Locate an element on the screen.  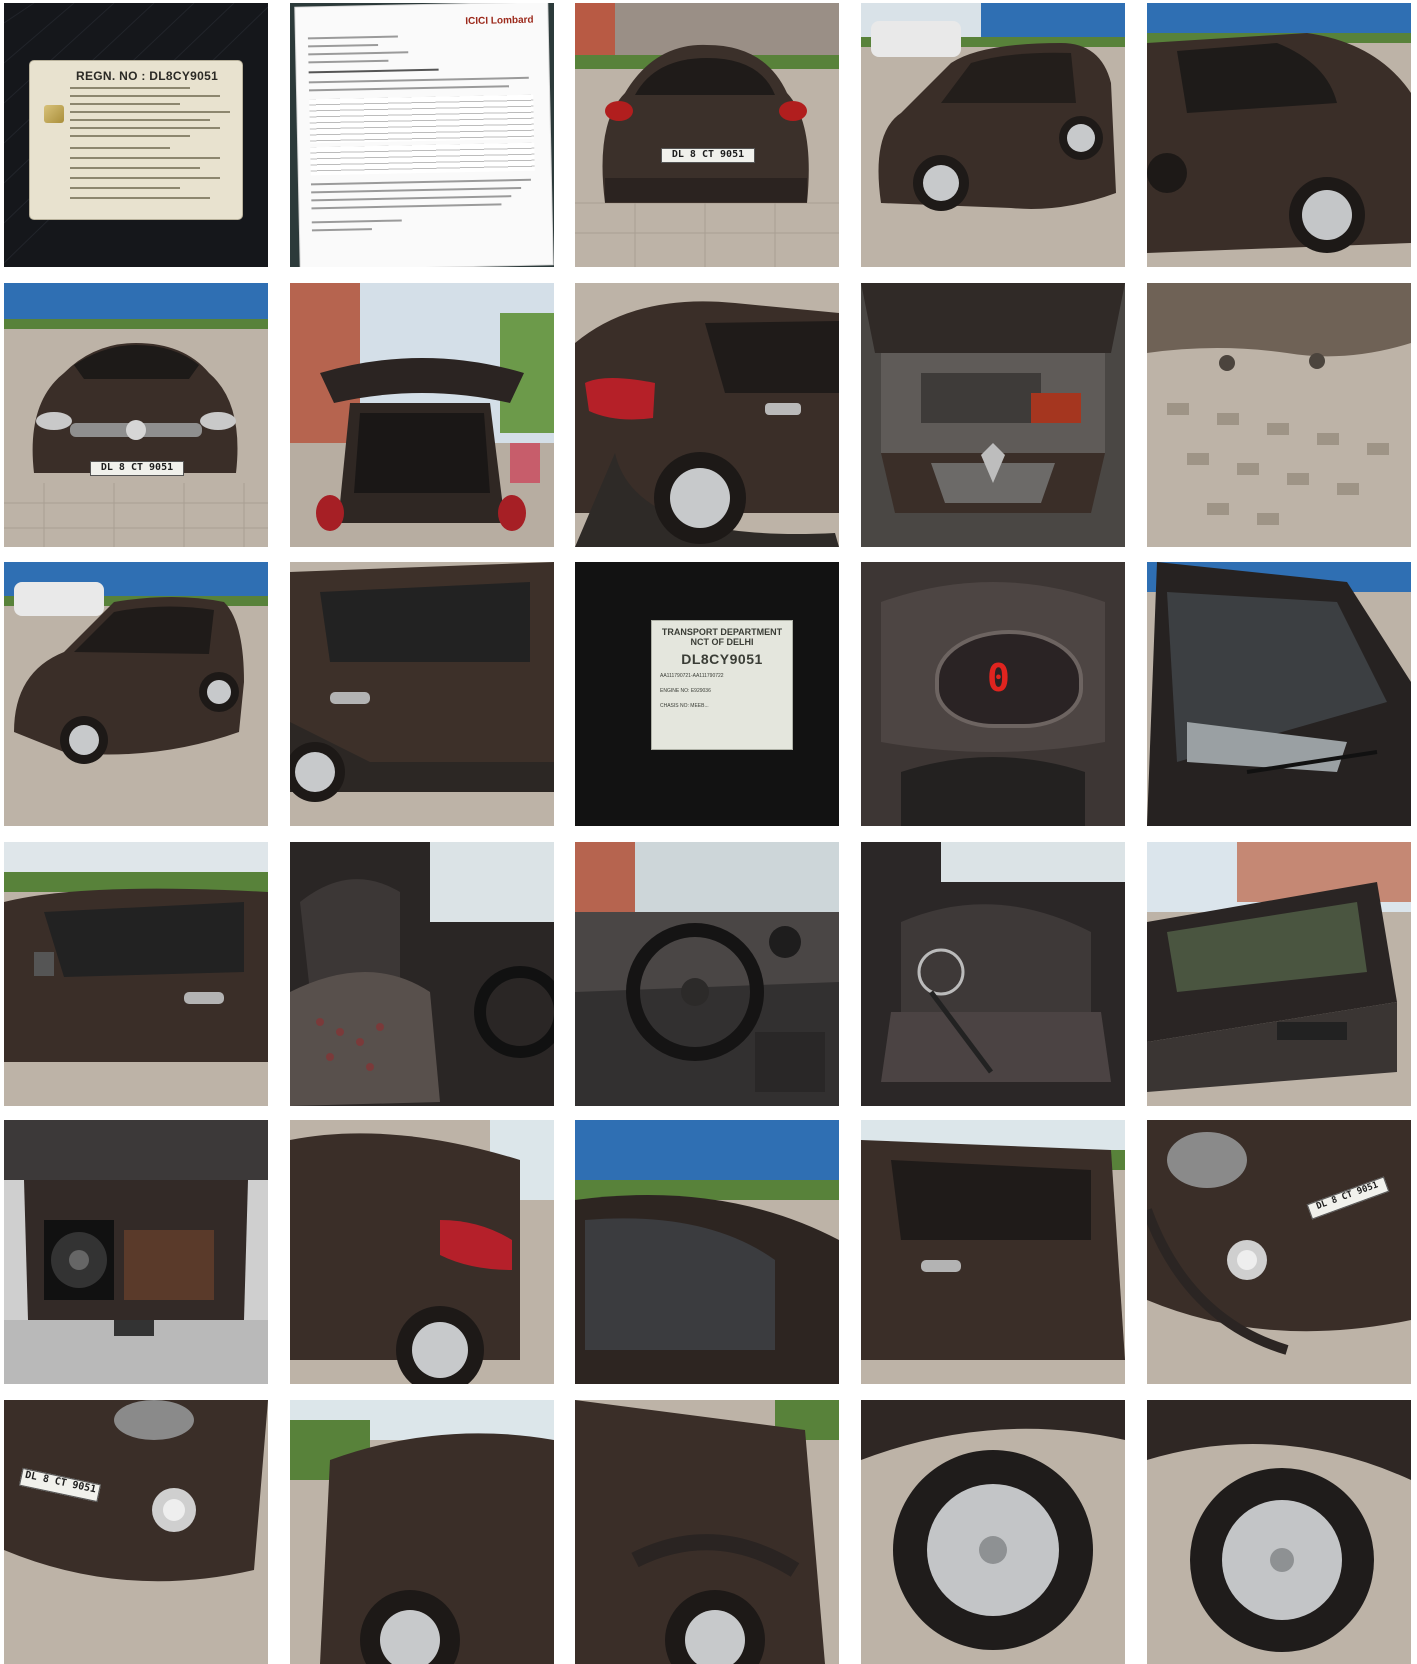
gallery-tile-open-door-panel is located at coordinates (1279, 974).